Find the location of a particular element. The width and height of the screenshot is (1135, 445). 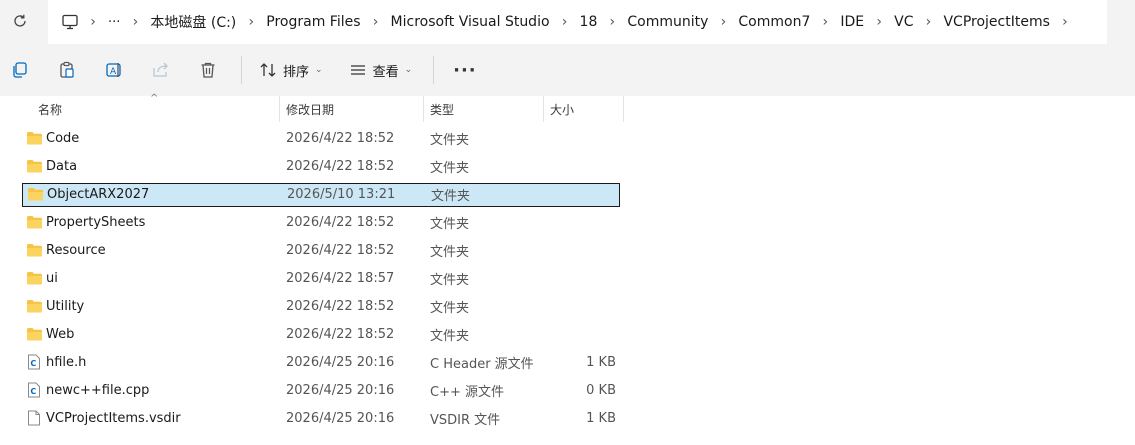

share-button is located at coordinates (161, 70).